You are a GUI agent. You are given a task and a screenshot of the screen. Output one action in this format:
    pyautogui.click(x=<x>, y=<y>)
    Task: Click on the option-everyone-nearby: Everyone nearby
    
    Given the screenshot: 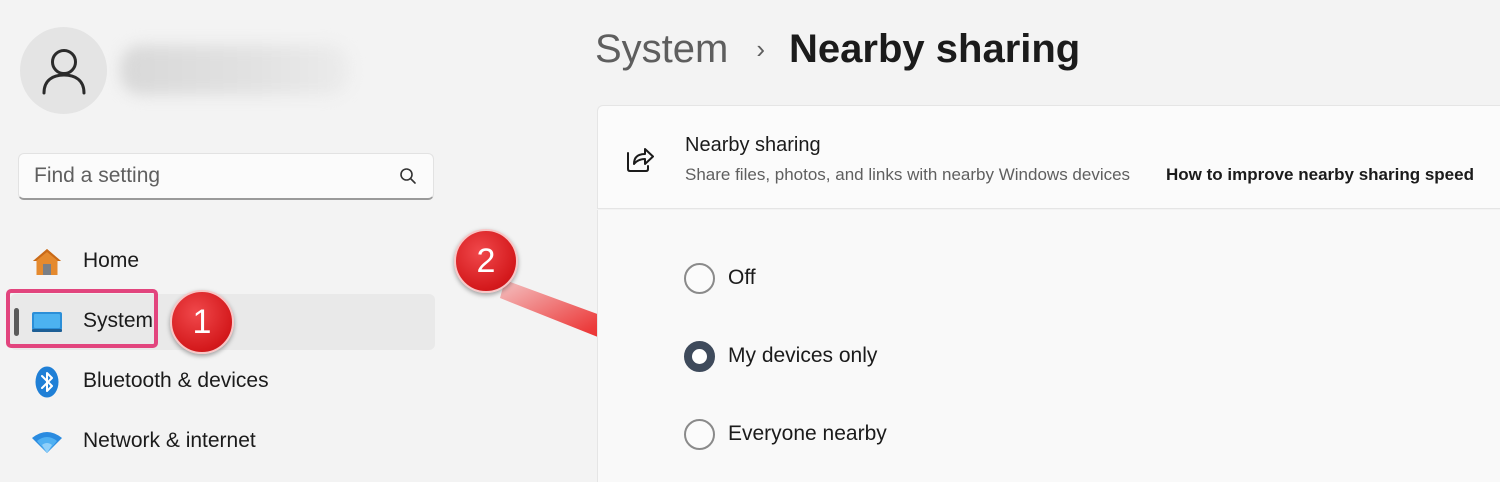 What is the action you would take?
    pyautogui.click(x=785, y=434)
    